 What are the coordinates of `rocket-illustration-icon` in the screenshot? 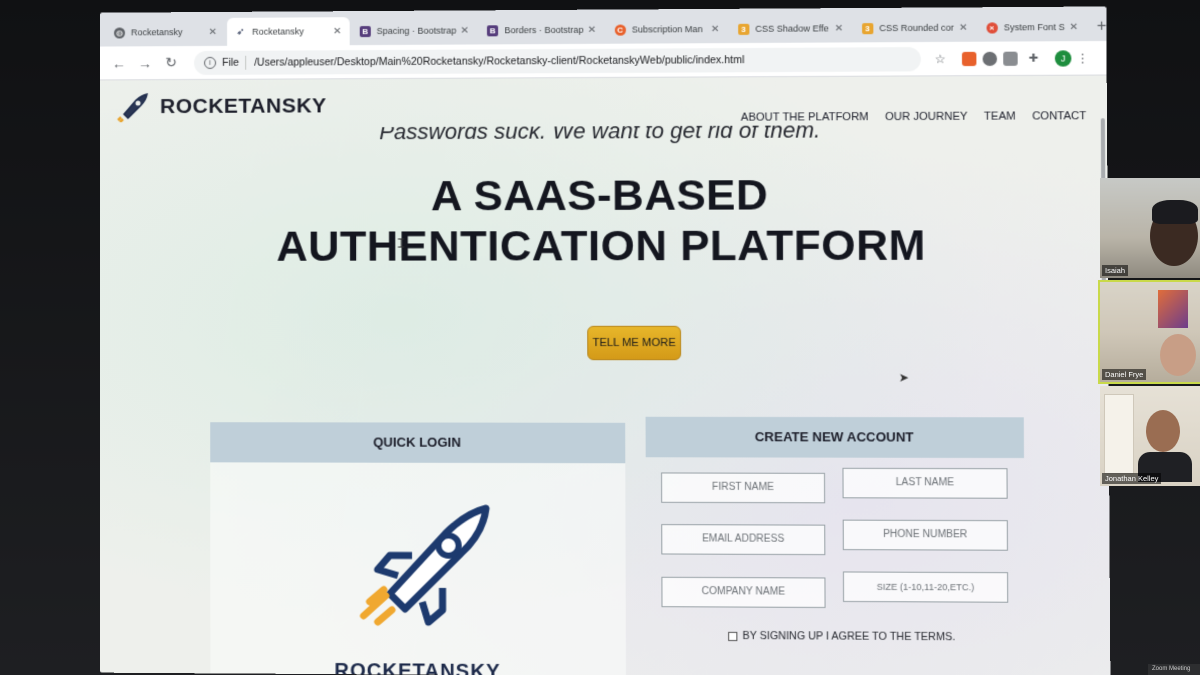 It's located at (420, 564).